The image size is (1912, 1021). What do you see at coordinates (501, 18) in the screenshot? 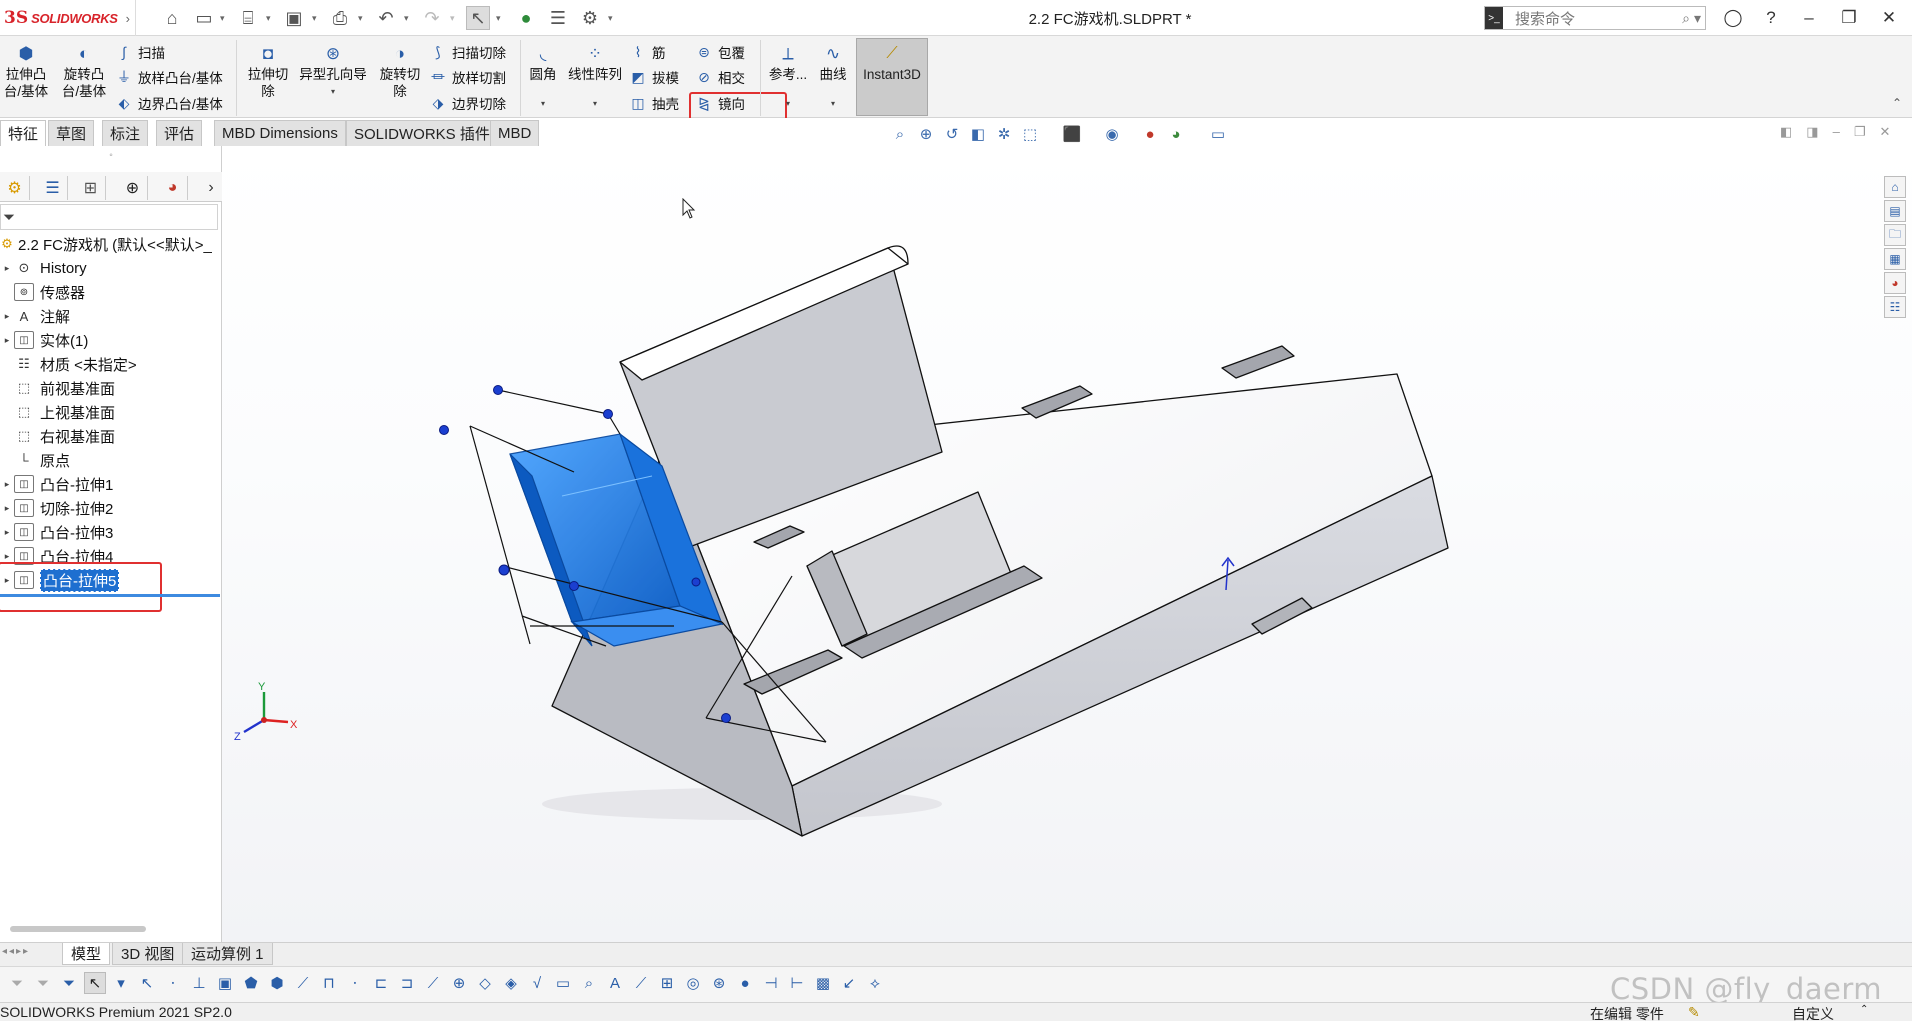
I see `select-dropdown-icon: ▾` at bounding box center [501, 18].